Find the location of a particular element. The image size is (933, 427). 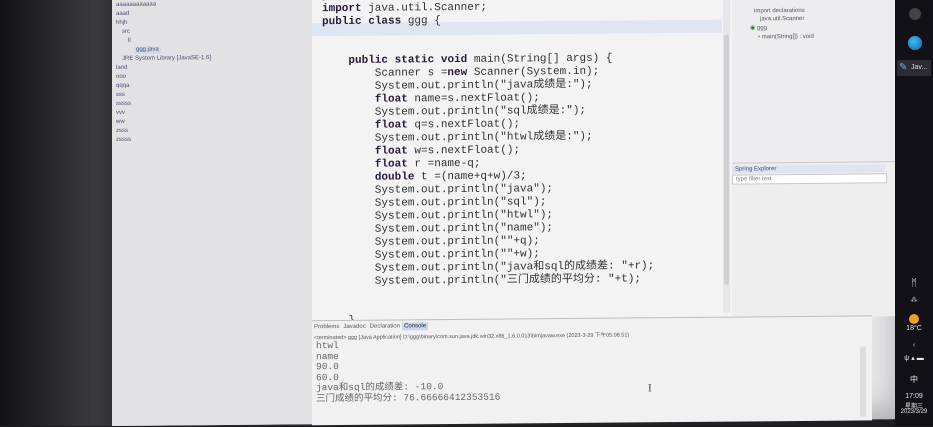

code-line: import java.util.Scanner; is located at coordinates (404, 9).